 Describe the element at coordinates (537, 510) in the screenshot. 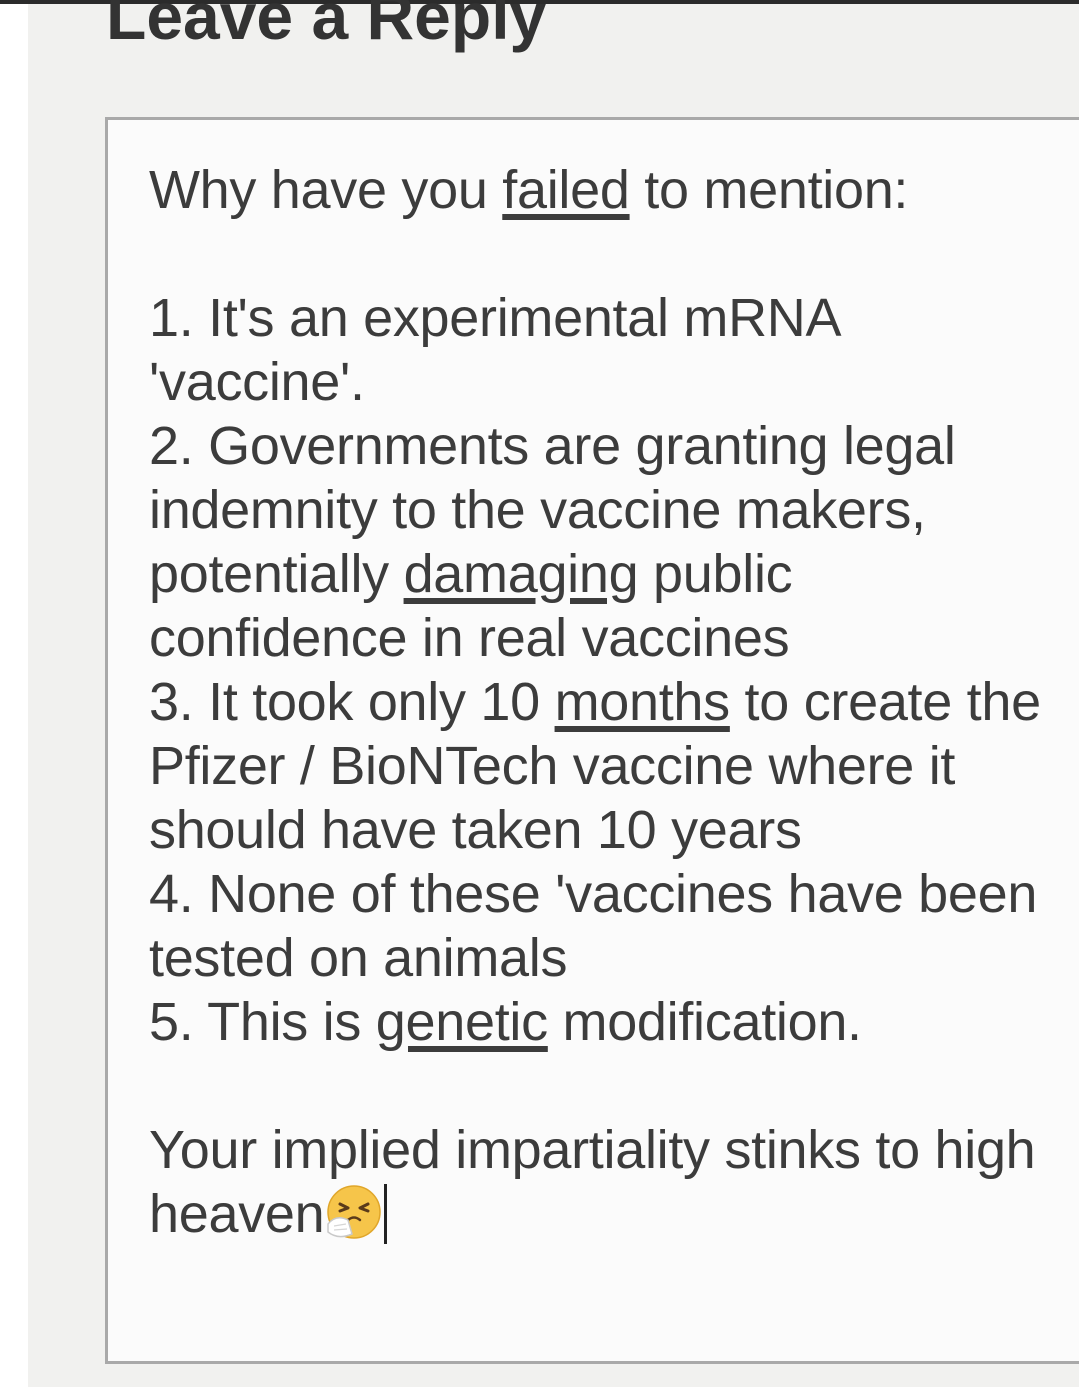

I see `comment-line: indemnity to the vaccine makers,` at that location.